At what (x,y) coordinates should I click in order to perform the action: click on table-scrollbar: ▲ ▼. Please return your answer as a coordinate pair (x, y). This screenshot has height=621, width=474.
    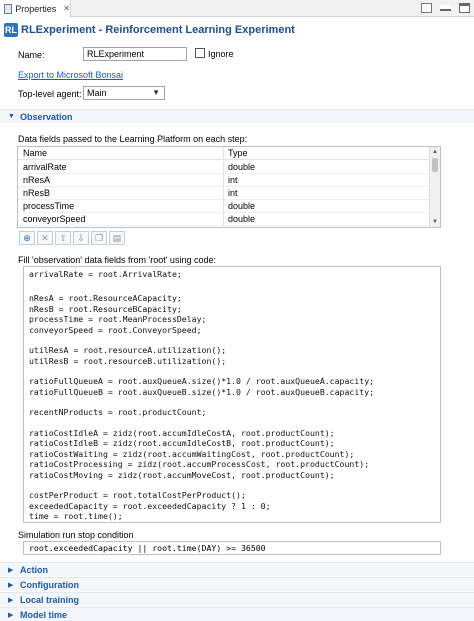
    Looking at the image, I should click on (434, 187).